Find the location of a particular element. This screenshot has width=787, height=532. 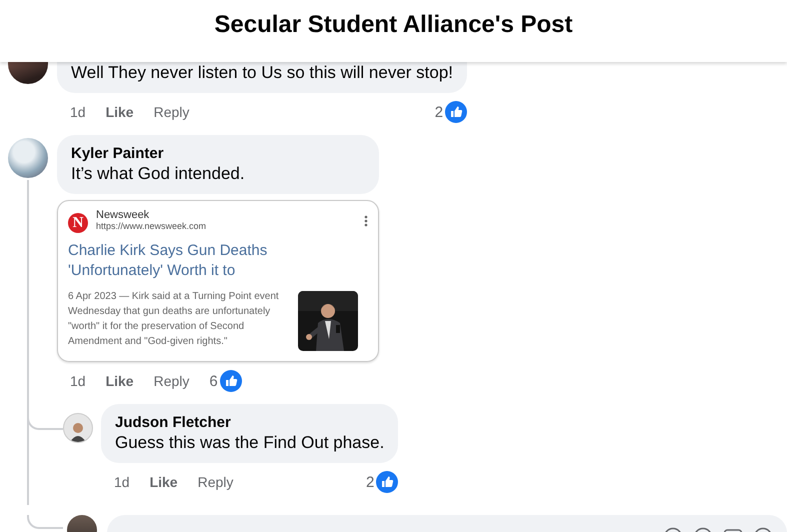

comment-text: Well They never listen to Us so this will never stop! is located at coordinates (262, 73).